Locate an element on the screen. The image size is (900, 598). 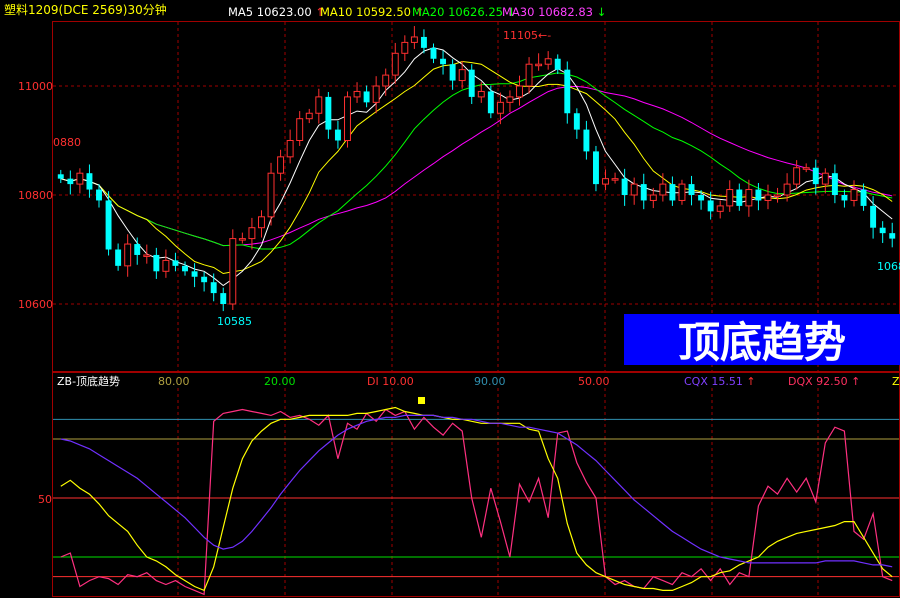
indicator-param-7: Z is located at coordinates (896, 381).